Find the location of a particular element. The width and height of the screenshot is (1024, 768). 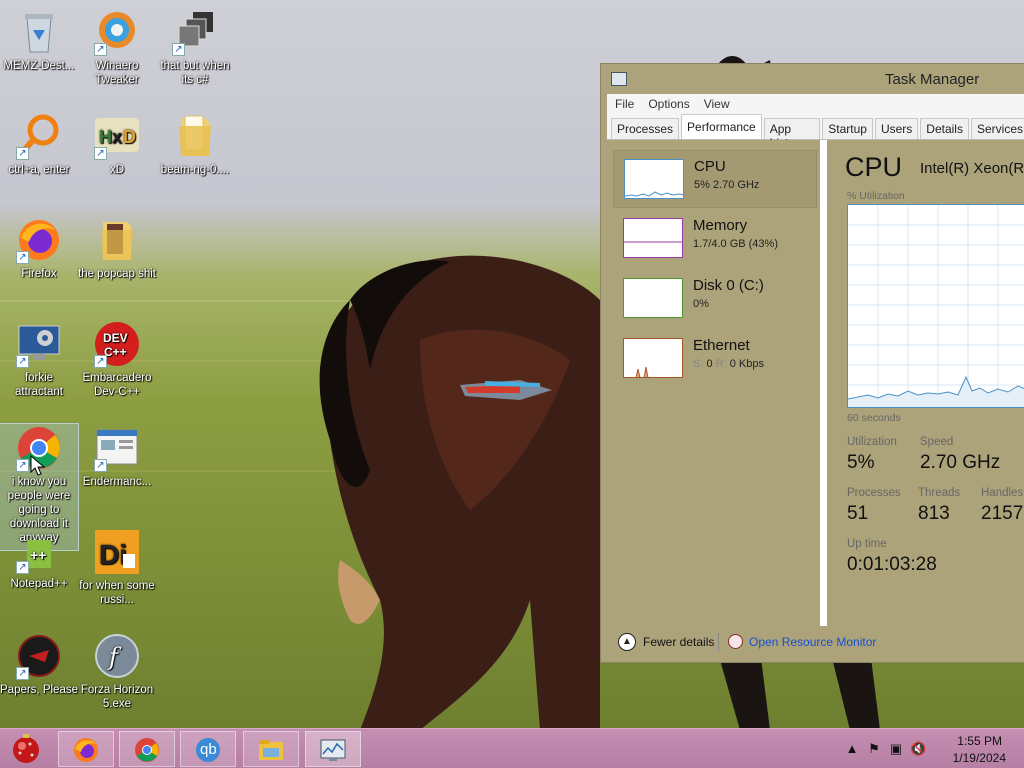

clock-time: 1:55 PM is located at coordinates (979, 741).